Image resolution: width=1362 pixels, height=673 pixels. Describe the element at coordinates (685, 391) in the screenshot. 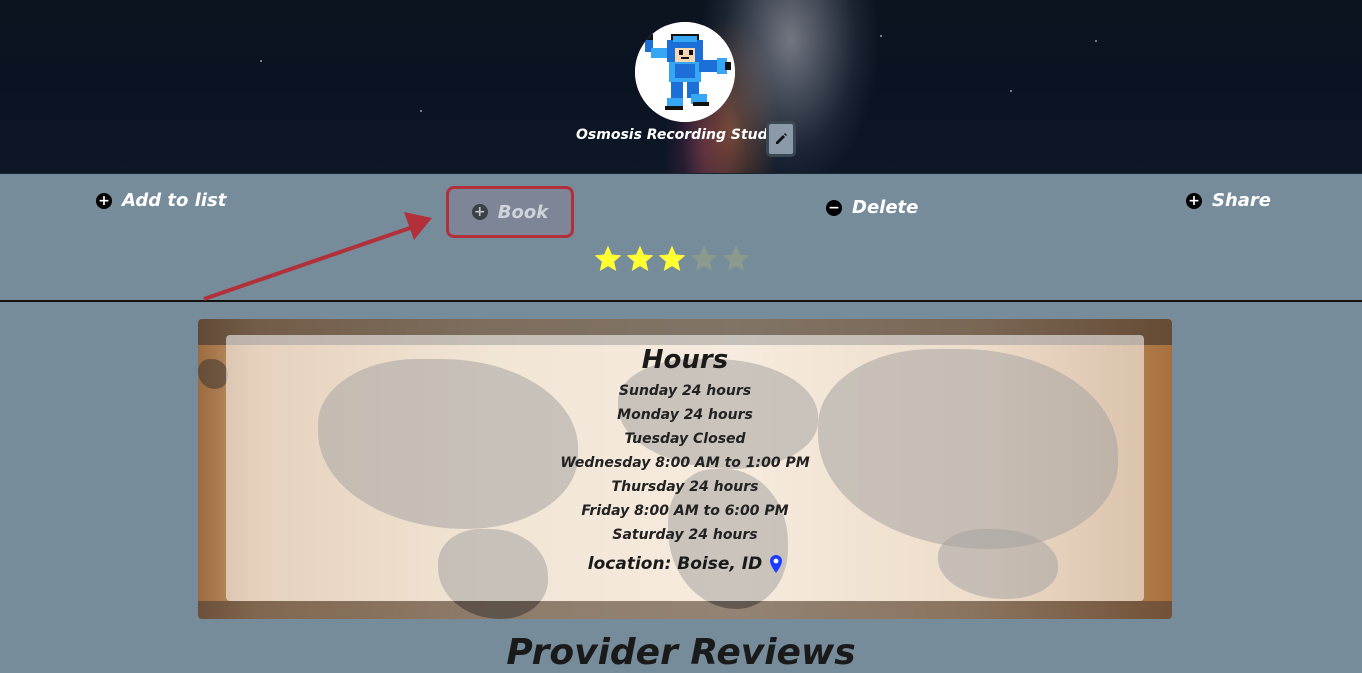

I see `hours-sunday: Sunday 24 hours` at that location.